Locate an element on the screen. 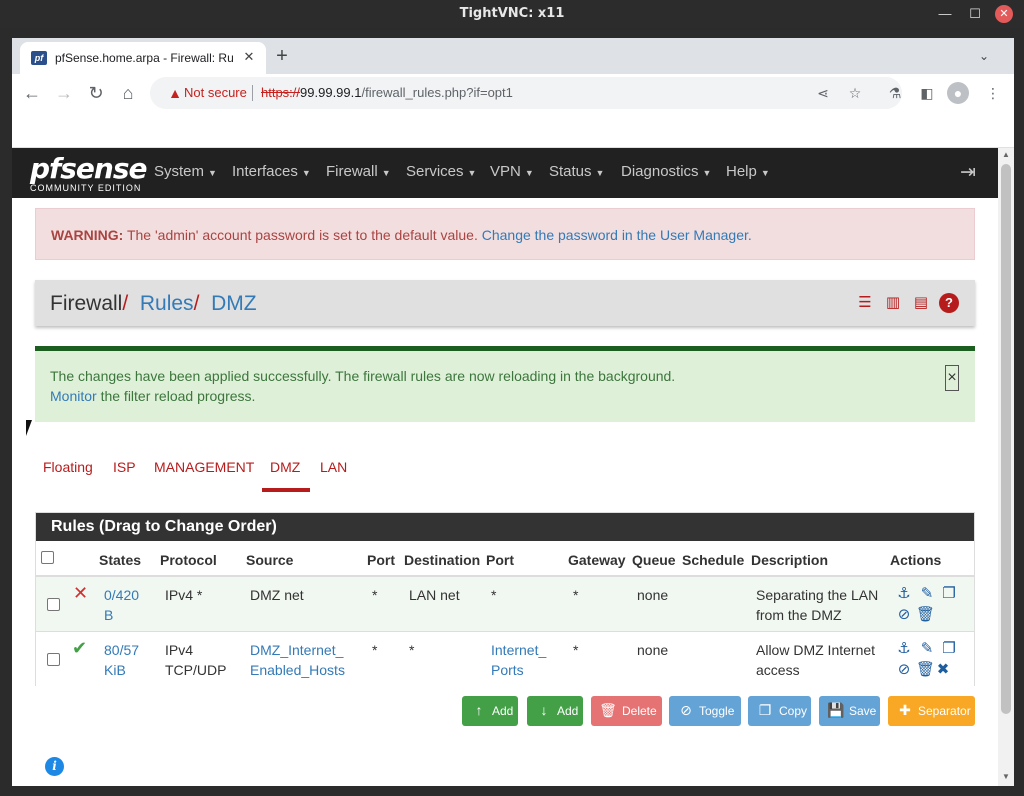  add-bottom-button: ↓ Add is located at coordinates (555, 711).